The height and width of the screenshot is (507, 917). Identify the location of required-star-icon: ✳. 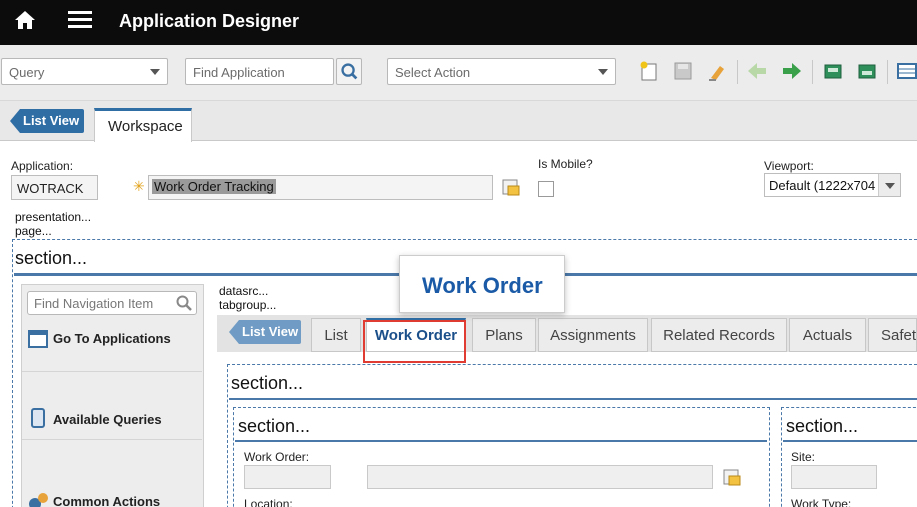
(139, 186).